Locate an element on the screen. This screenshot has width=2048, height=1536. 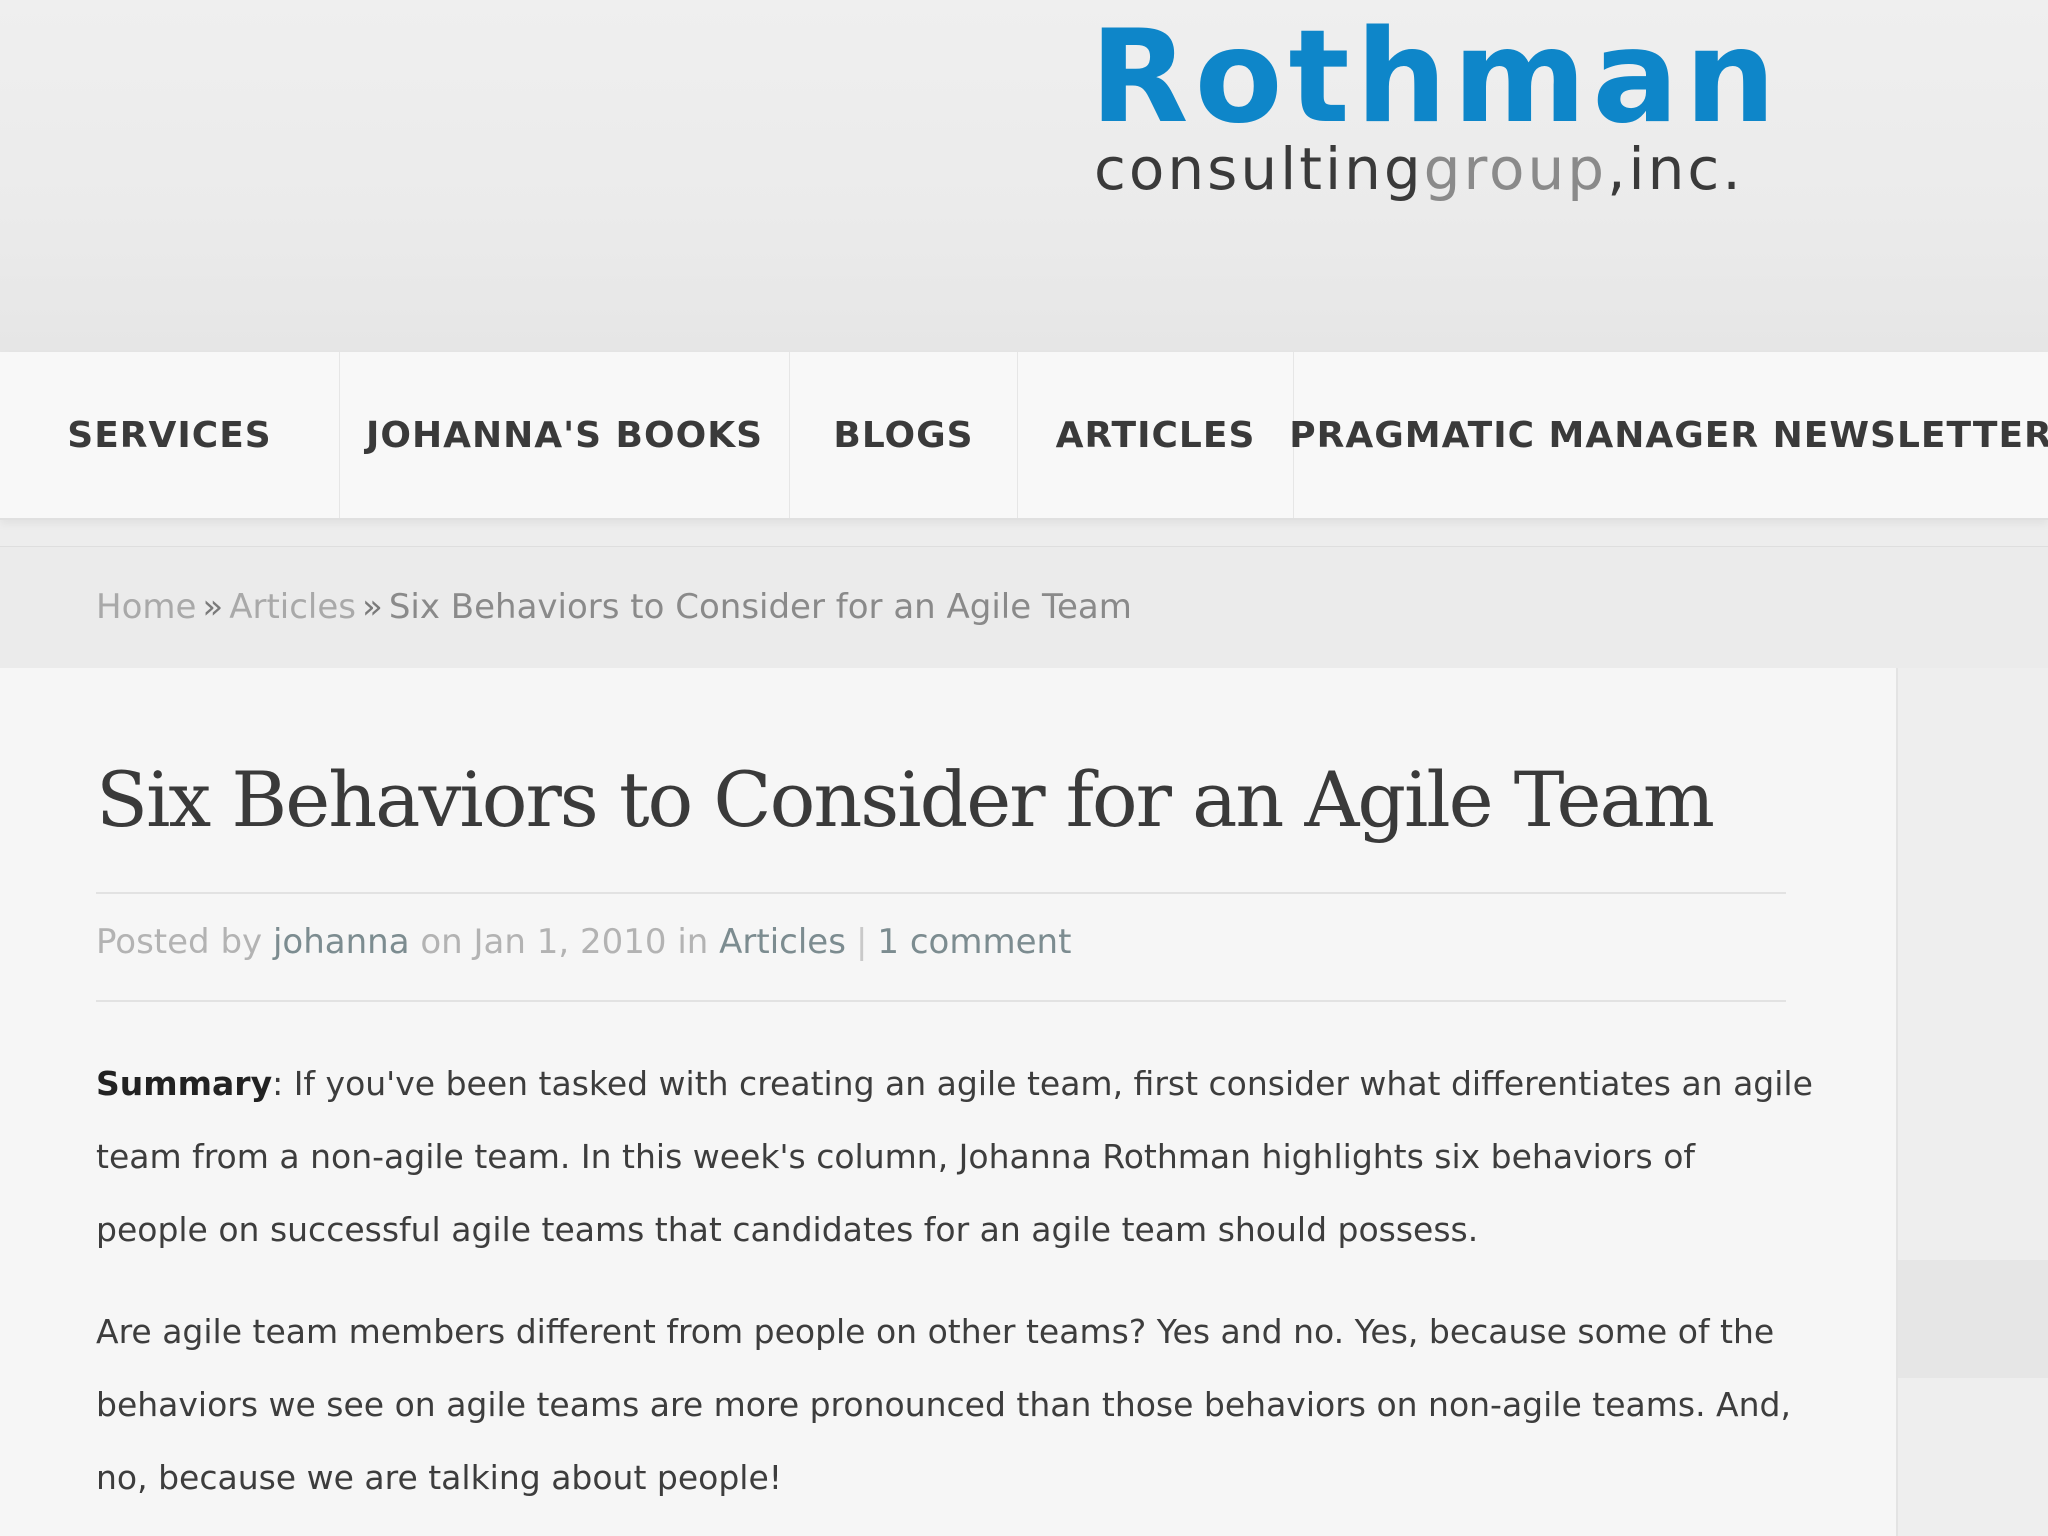
sidebar is located at coordinates (1973, 1102).